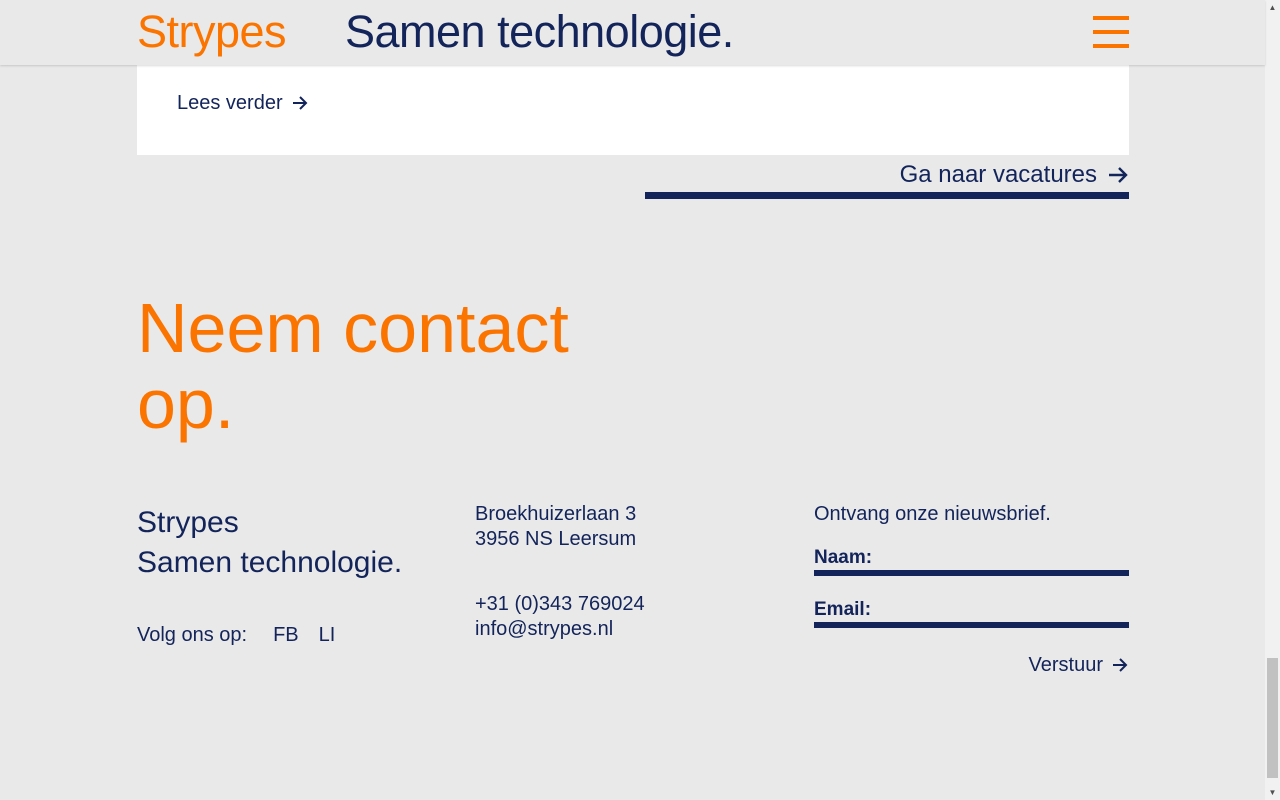  What do you see at coordinates (269, 543) in the screenshot?
I see `footer-brand: Strypes Samen technologie.` at bounding box center [269, 543].